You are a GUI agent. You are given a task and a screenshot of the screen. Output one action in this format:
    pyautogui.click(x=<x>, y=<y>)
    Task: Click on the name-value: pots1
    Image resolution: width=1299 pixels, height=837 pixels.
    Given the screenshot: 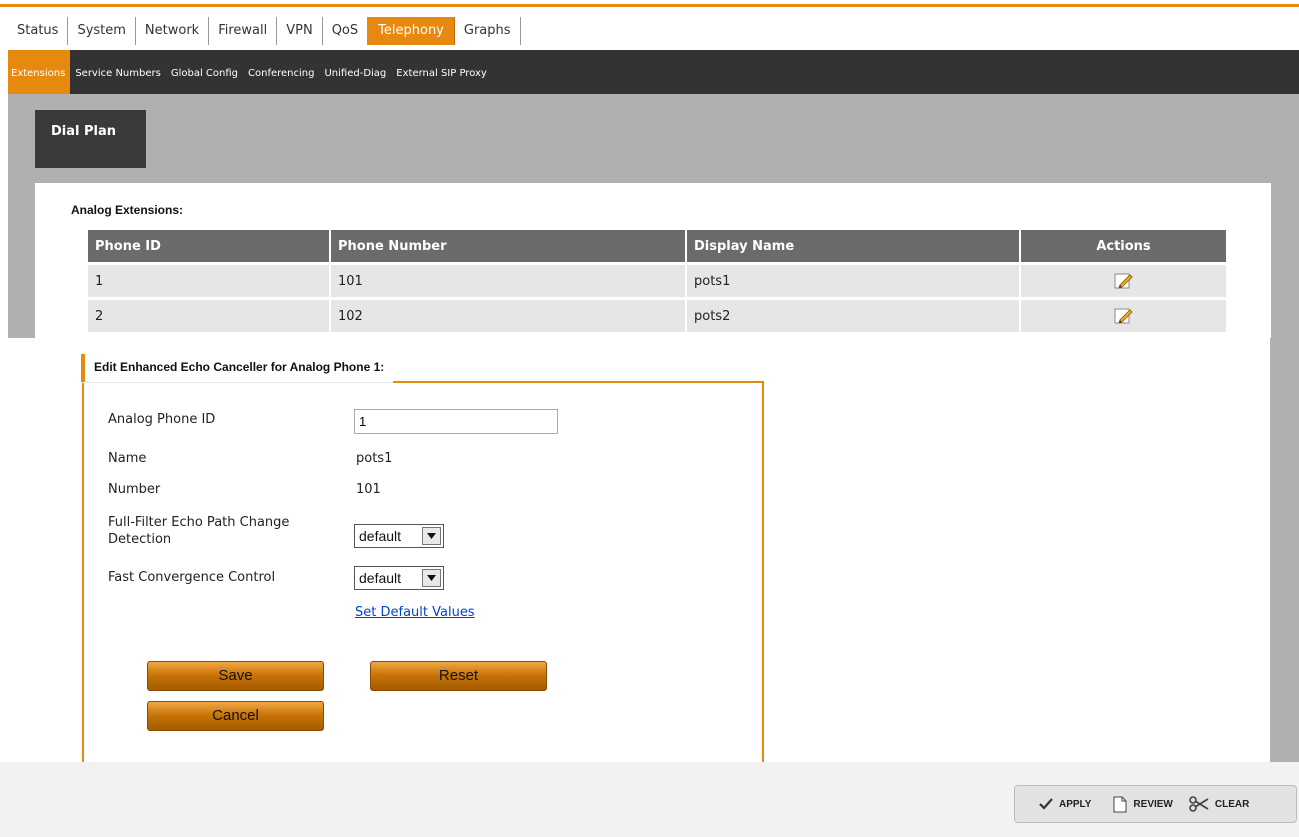 What is the action you would take?
    pyautogui.click(x=374, y=458)
    